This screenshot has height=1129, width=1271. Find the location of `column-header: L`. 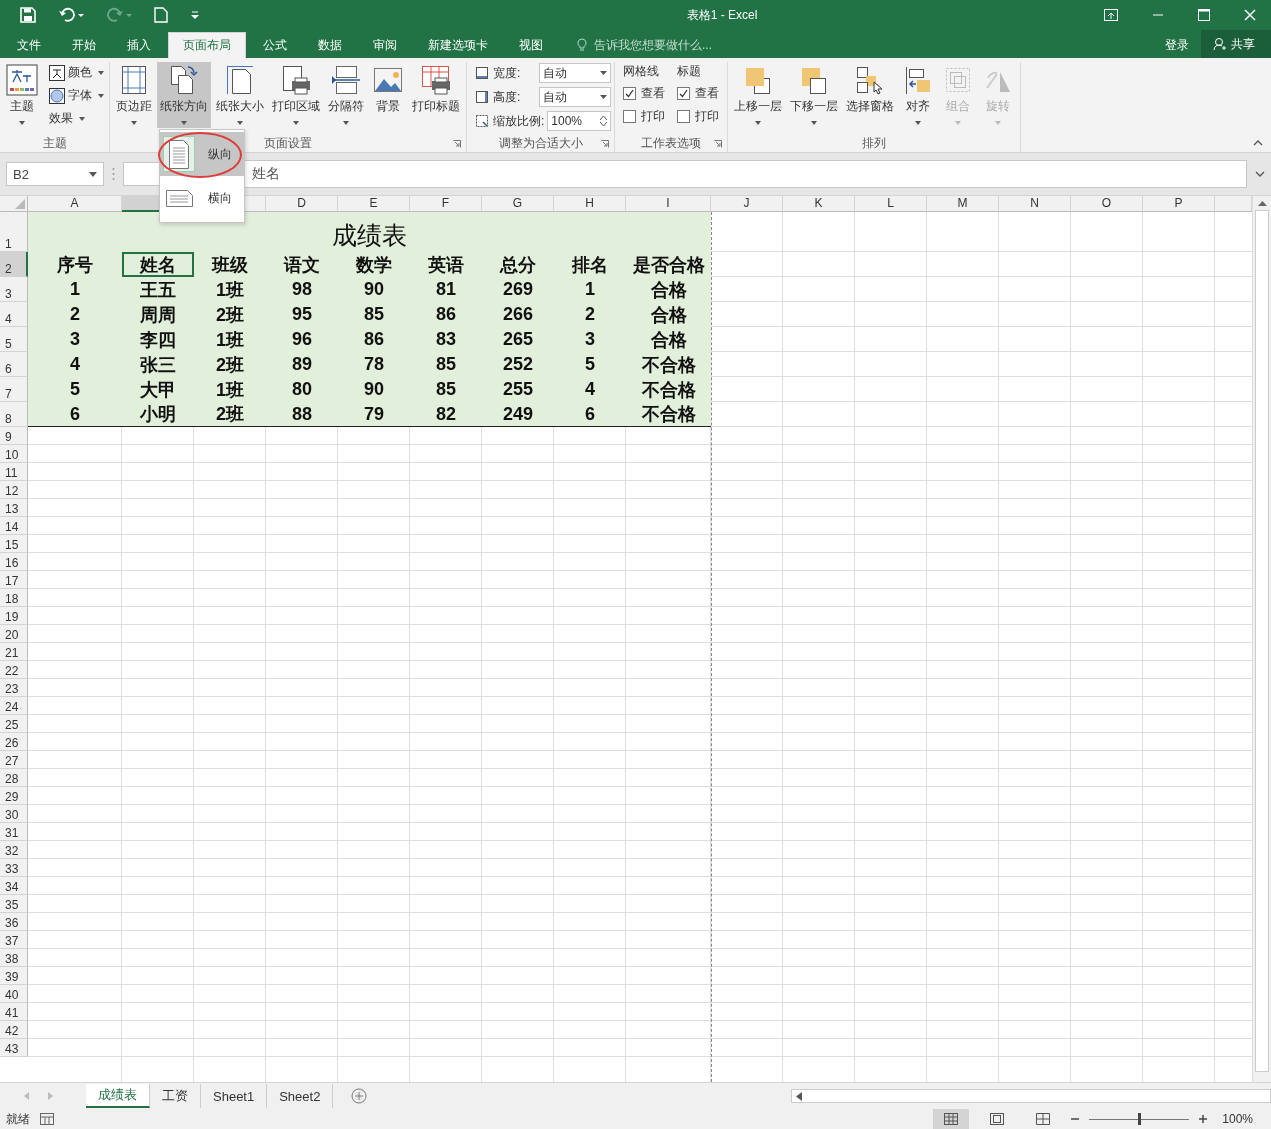

column-header: L is located at coordinates (891, 204).